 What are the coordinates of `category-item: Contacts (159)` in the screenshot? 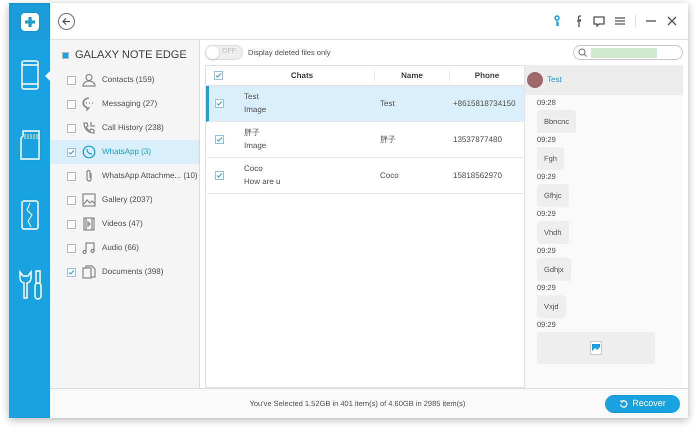 It's located at (124, 80).